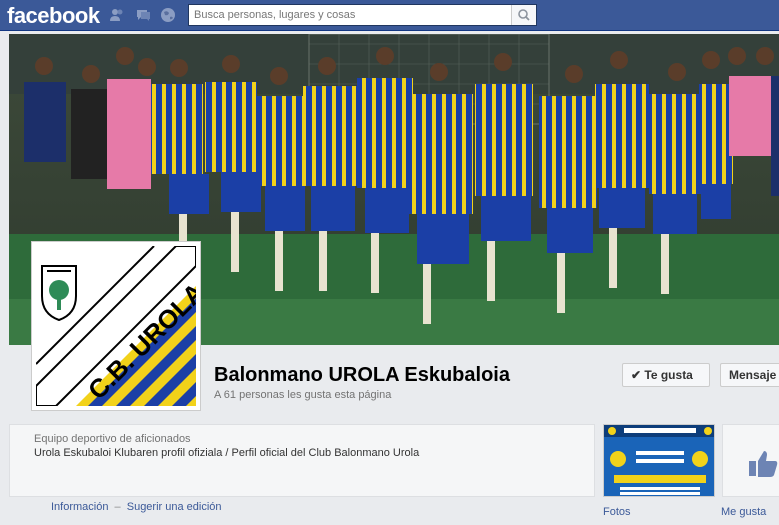  I want to click on search-button, so click(523, 15).